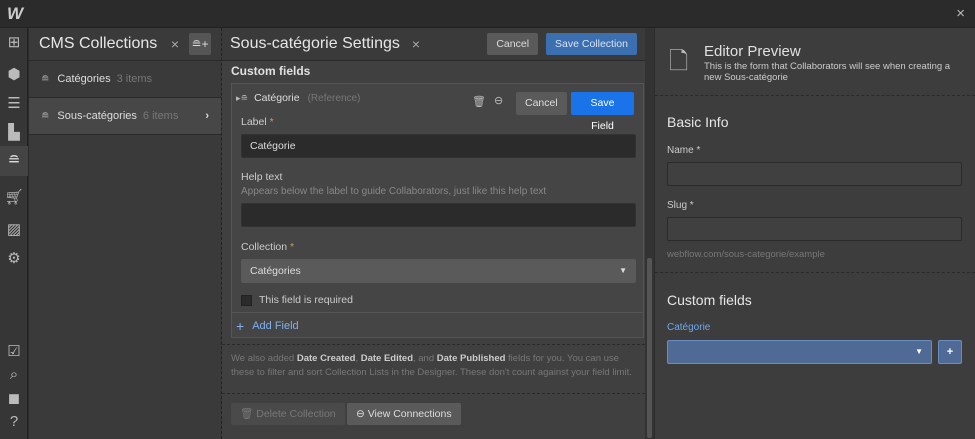 This screenshot has width=975, height=439. What do you see at coordinates (14, 197) in the screenshot?
I see `ecommerce-icon: 🛒︎` at bounding box center [14, 197].